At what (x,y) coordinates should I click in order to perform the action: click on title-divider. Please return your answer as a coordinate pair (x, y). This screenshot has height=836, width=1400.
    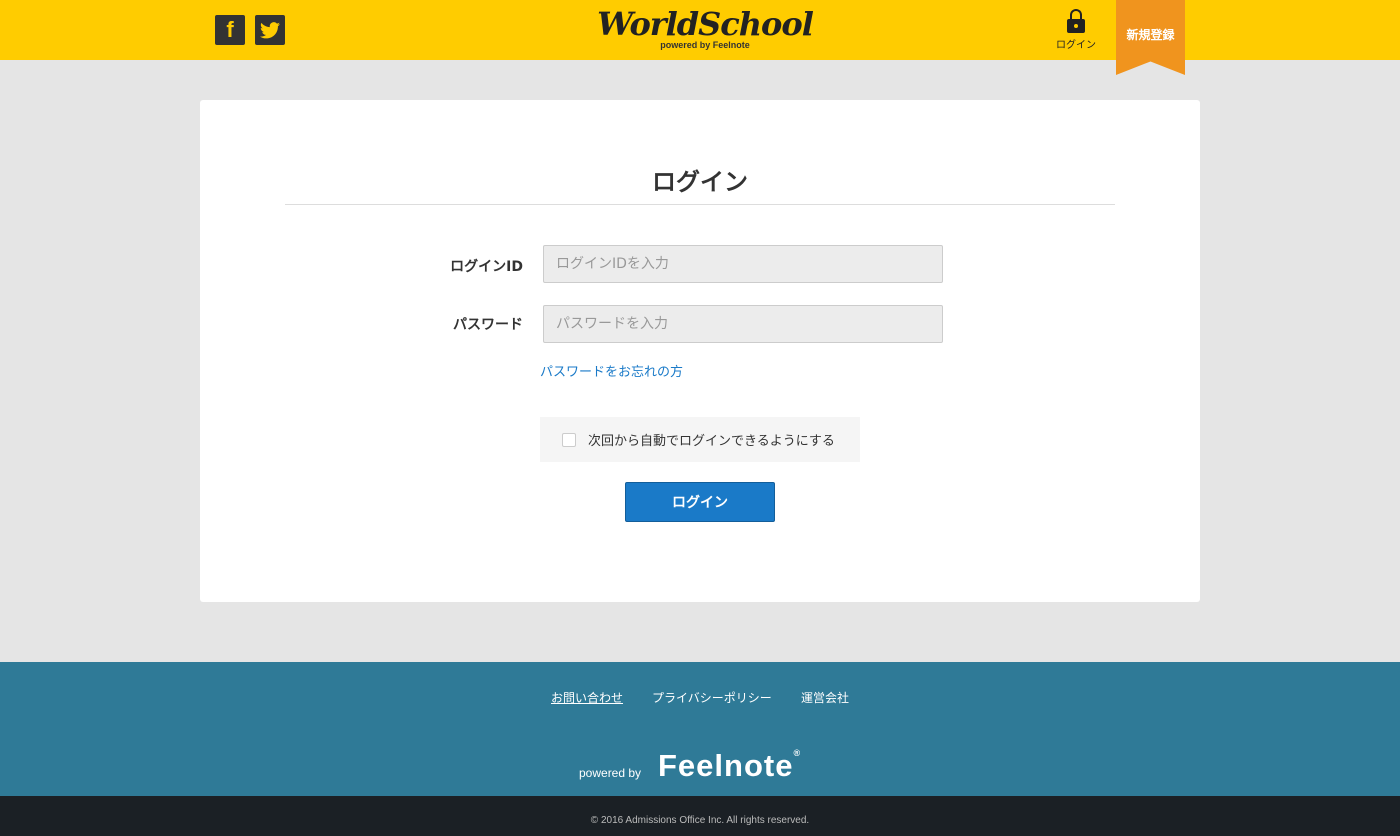
    Looking at the image, I should click on (700, 204).